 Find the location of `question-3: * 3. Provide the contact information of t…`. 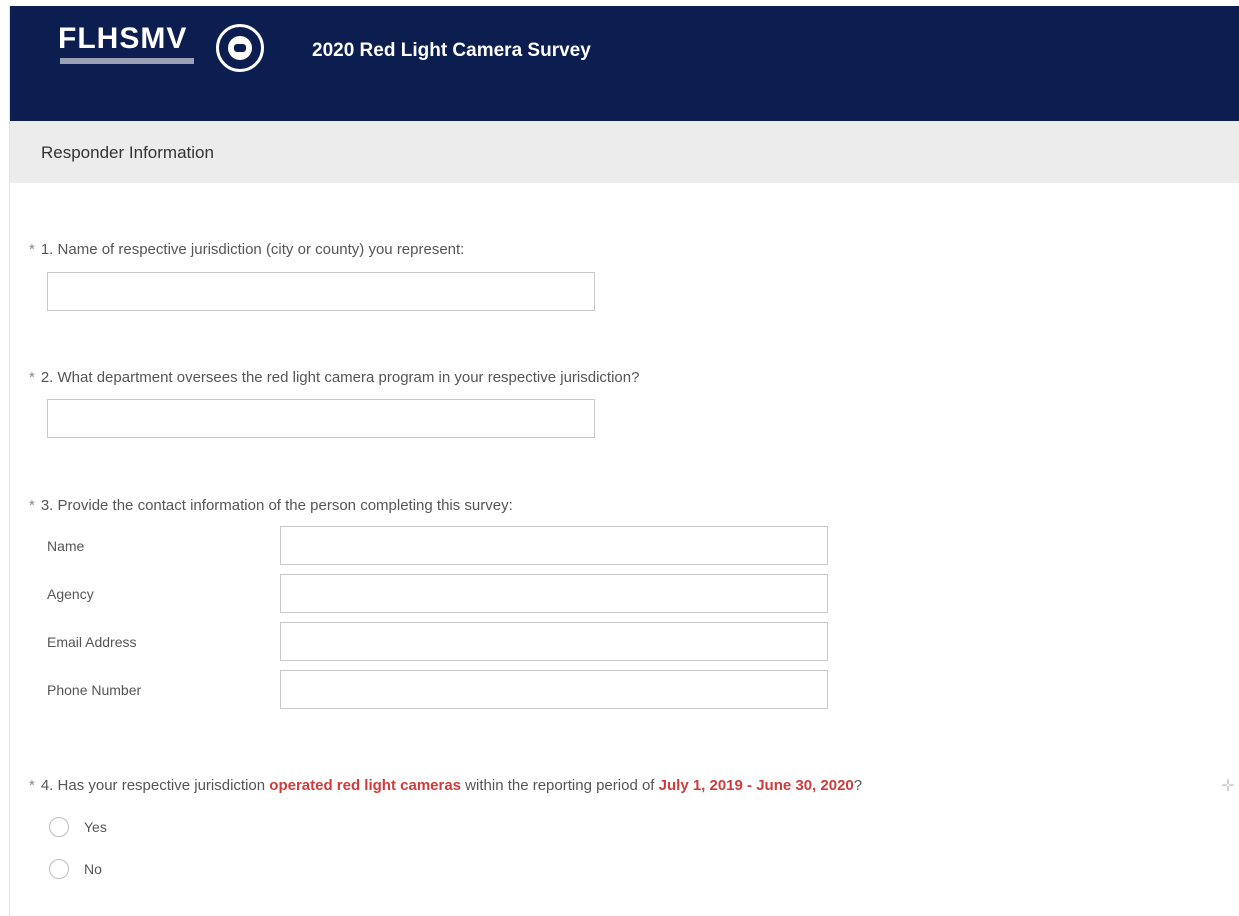

question-3: * 3. Provide the contact information of t… is located at coordinates (271, 505).